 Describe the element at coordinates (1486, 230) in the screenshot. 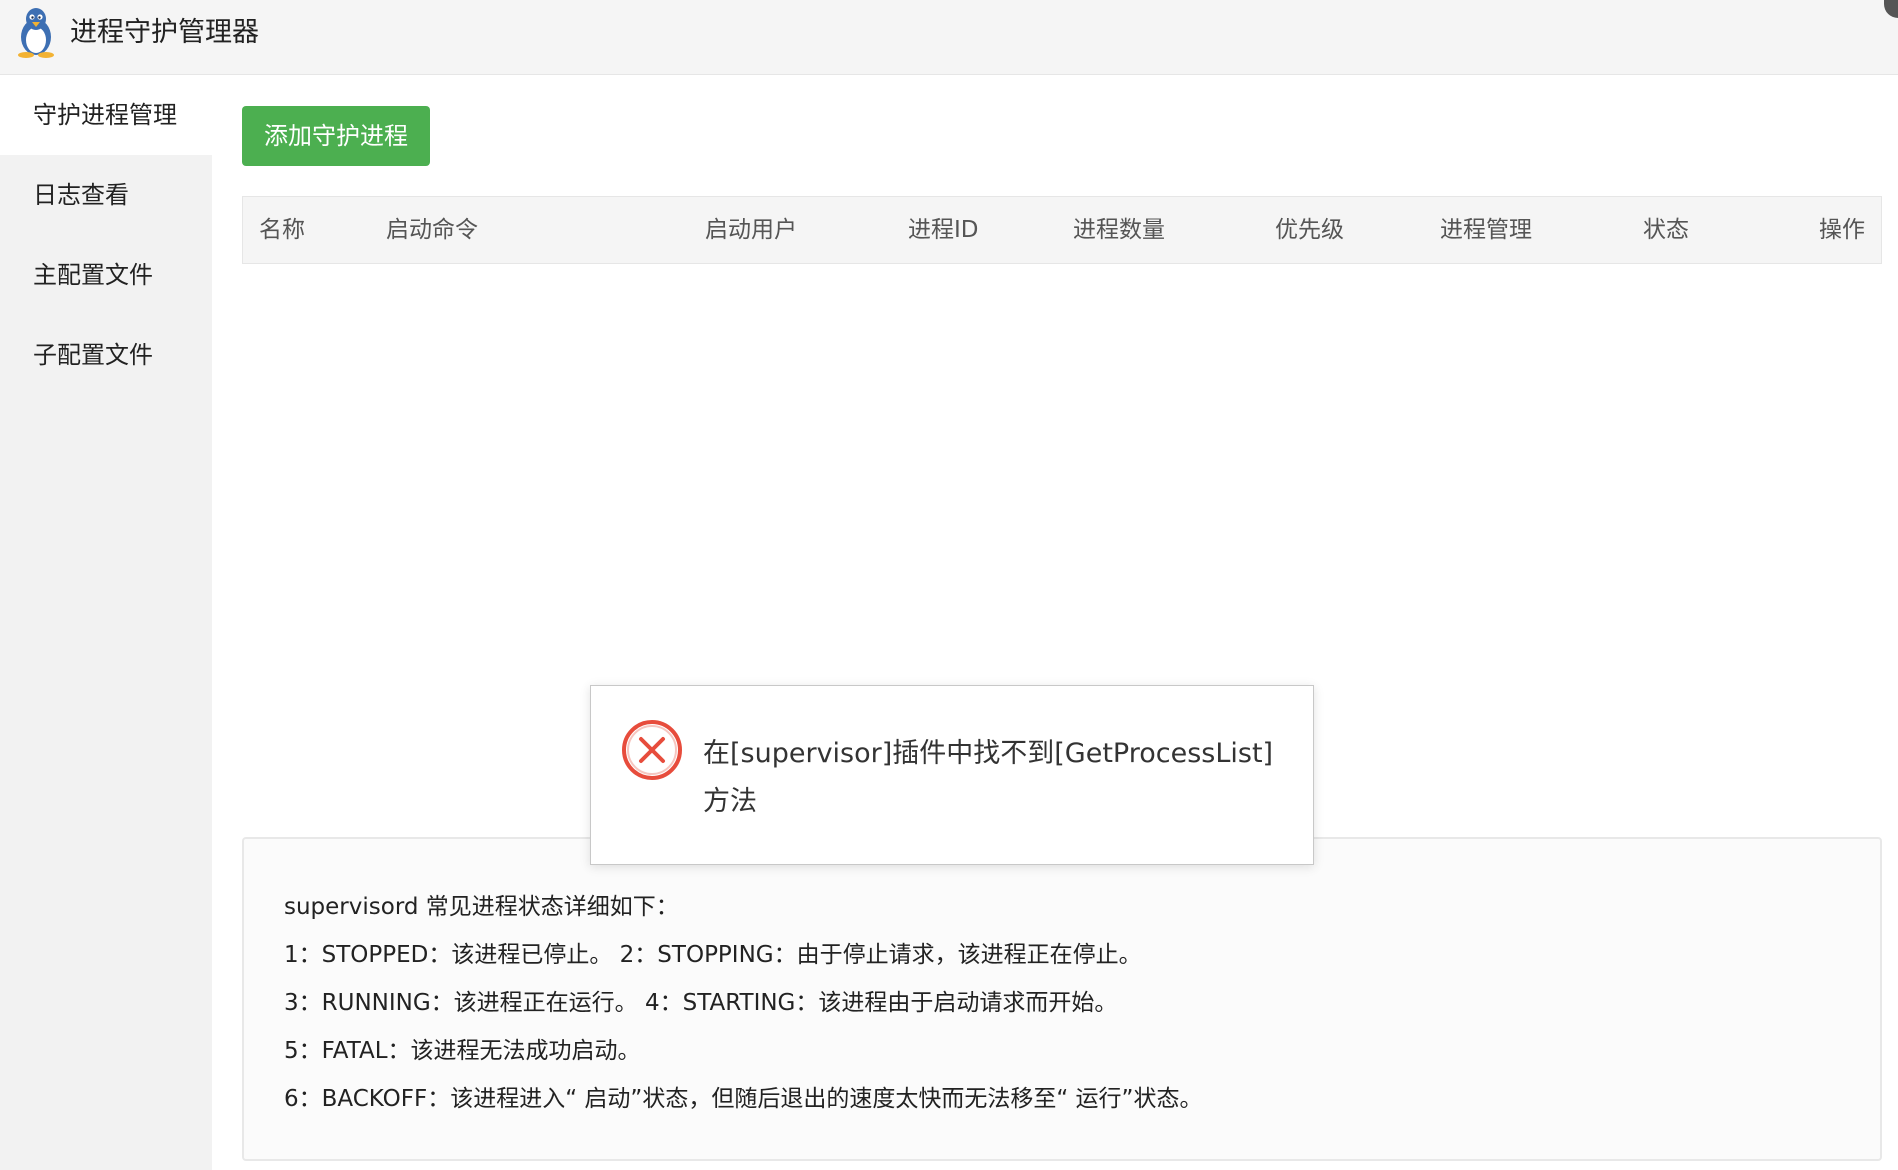

I see `column-header-process-management: 进程管理` at that location.